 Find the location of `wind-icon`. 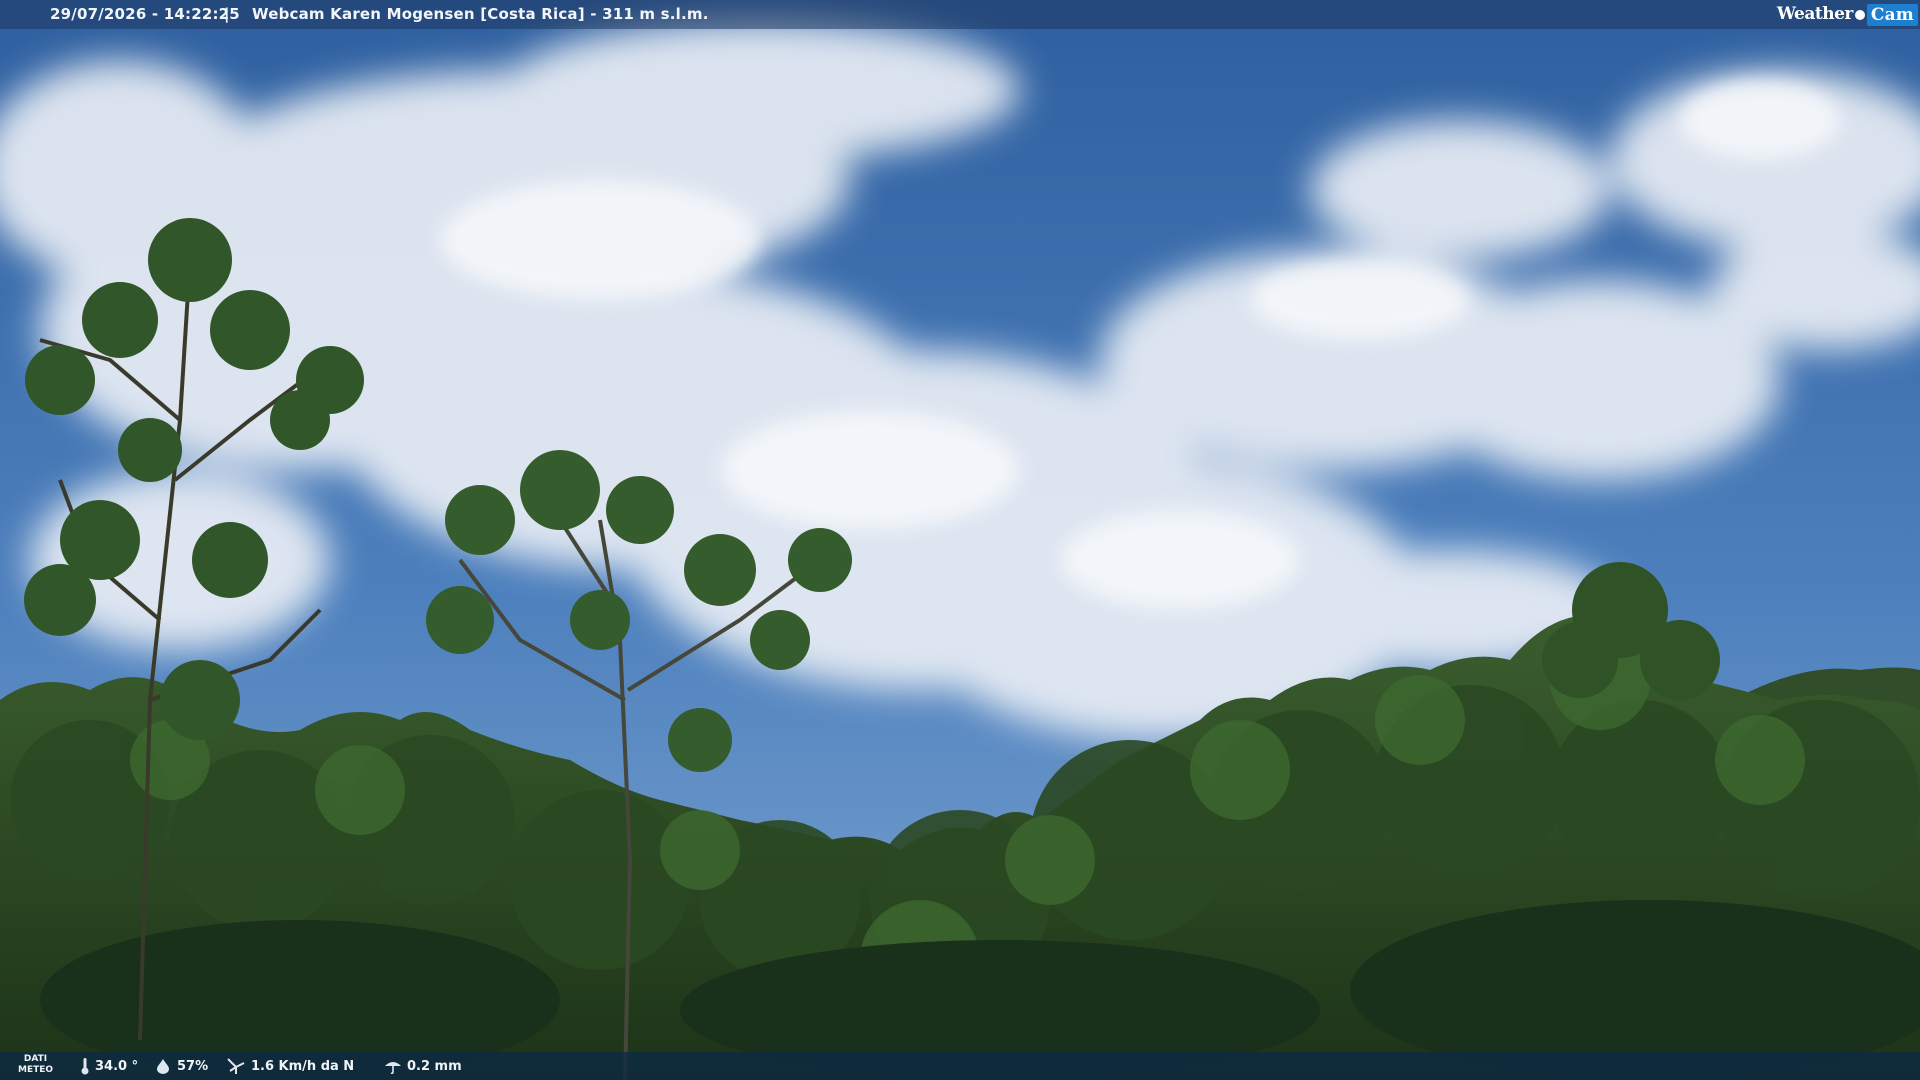

wind-icon is located at coordinates (236, 1066).